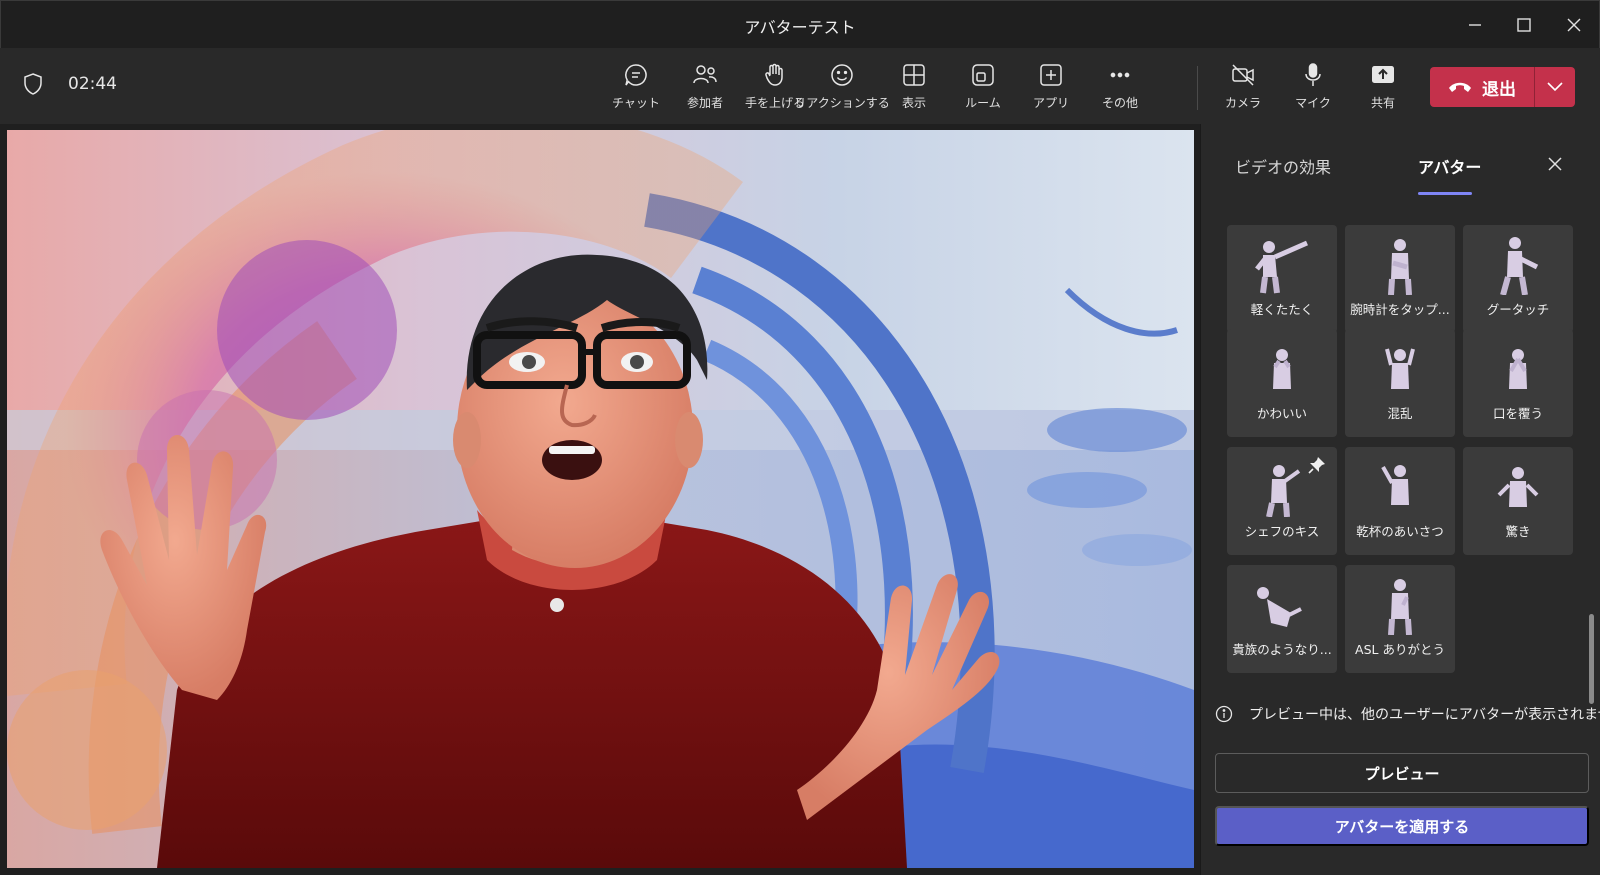  What do you see at coordinates (1400, 531) in the screenshot?
I see `reaction-label: 乾杯のあいさつ` at bounding box center [1400, 531].